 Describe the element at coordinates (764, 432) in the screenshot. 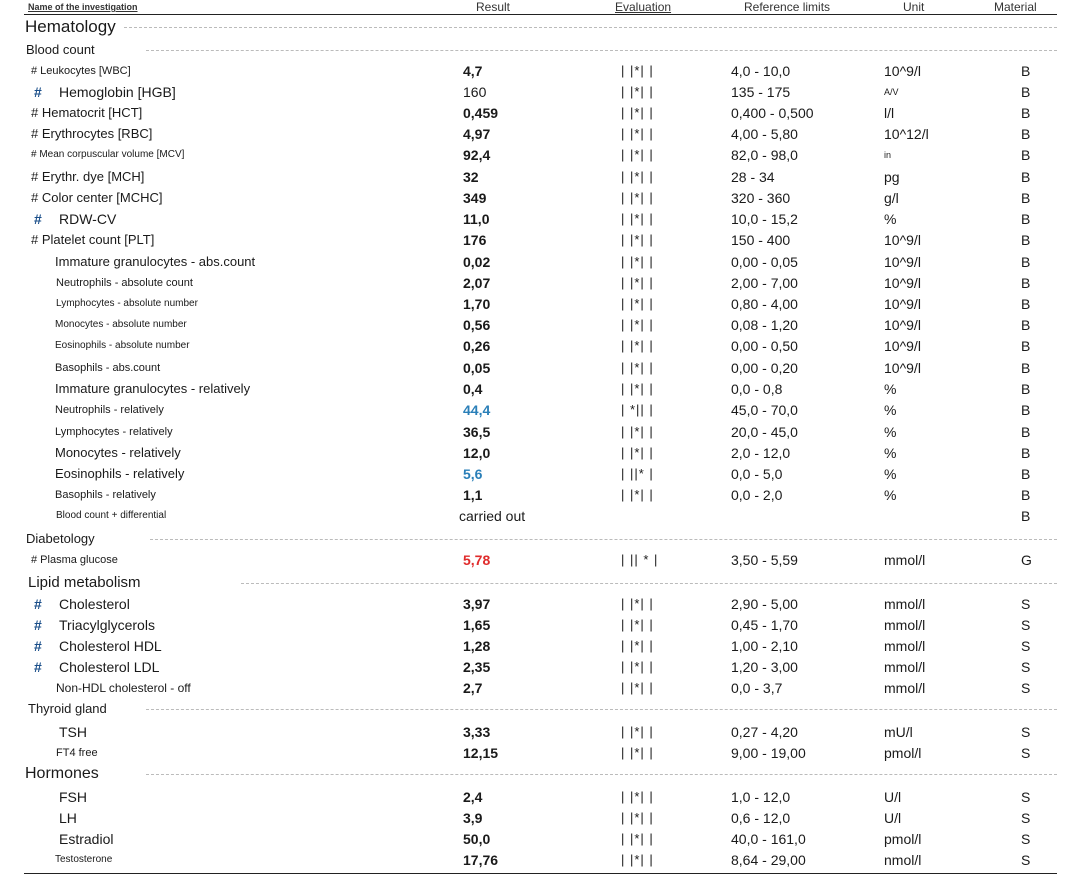

I see `test-reference: 20,0 - 45,0` at that location.